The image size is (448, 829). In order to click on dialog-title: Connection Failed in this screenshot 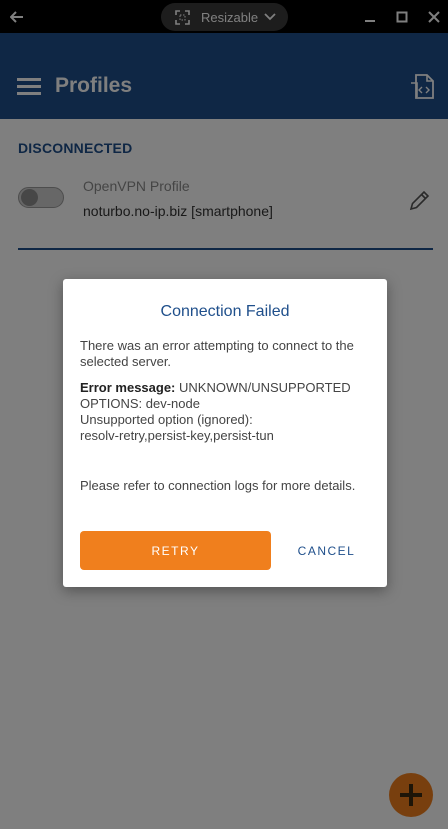, I will do `click(225, 311)`.